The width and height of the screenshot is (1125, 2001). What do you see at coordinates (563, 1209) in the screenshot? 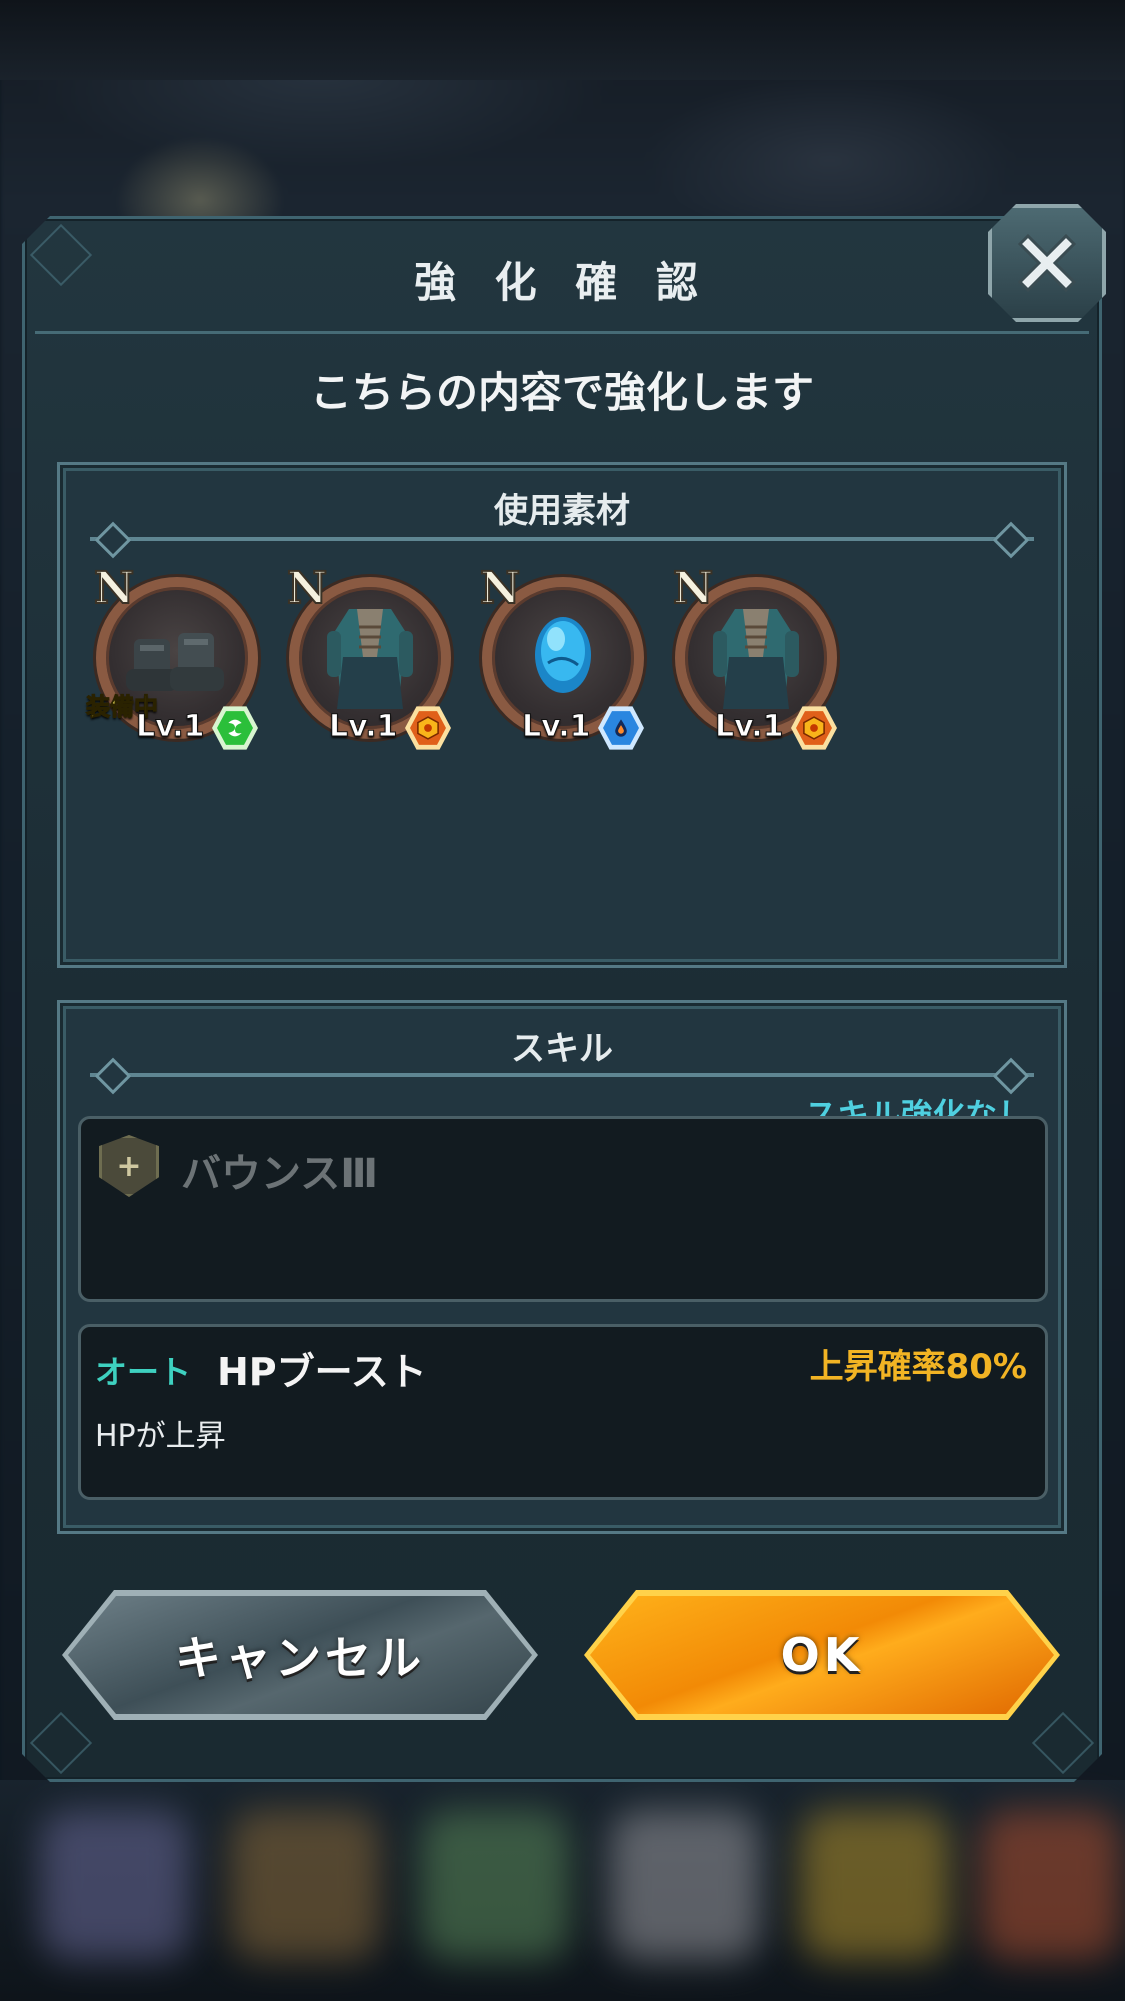
I see `current-skill-box: + バウンスⅢ` at bounding box center [563, 1209].